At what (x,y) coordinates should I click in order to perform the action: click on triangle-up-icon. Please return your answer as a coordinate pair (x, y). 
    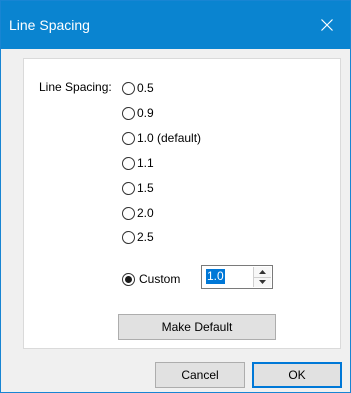
    Looking at the image, I should click on (262, 272).